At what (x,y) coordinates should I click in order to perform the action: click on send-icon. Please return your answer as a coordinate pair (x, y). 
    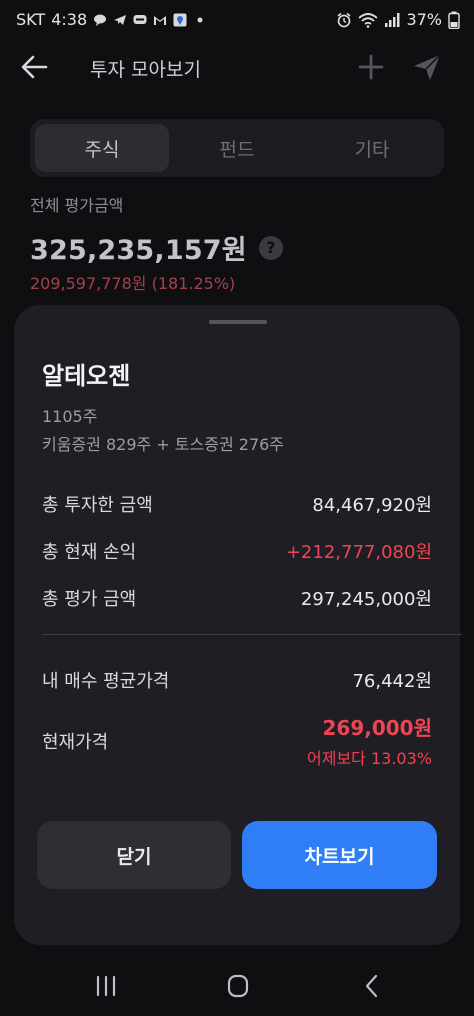
    Looking at the image, I should click on (427, 67).